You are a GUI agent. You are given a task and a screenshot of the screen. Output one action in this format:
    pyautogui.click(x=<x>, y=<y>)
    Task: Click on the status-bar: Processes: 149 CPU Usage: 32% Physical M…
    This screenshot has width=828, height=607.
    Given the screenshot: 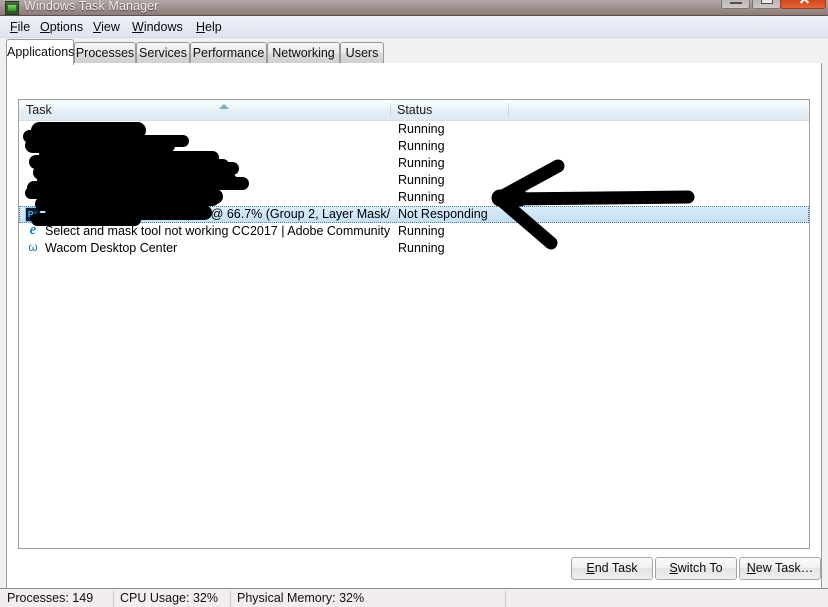 What is the action you would take?
    pyautogui.click(x=414, y=597)
    